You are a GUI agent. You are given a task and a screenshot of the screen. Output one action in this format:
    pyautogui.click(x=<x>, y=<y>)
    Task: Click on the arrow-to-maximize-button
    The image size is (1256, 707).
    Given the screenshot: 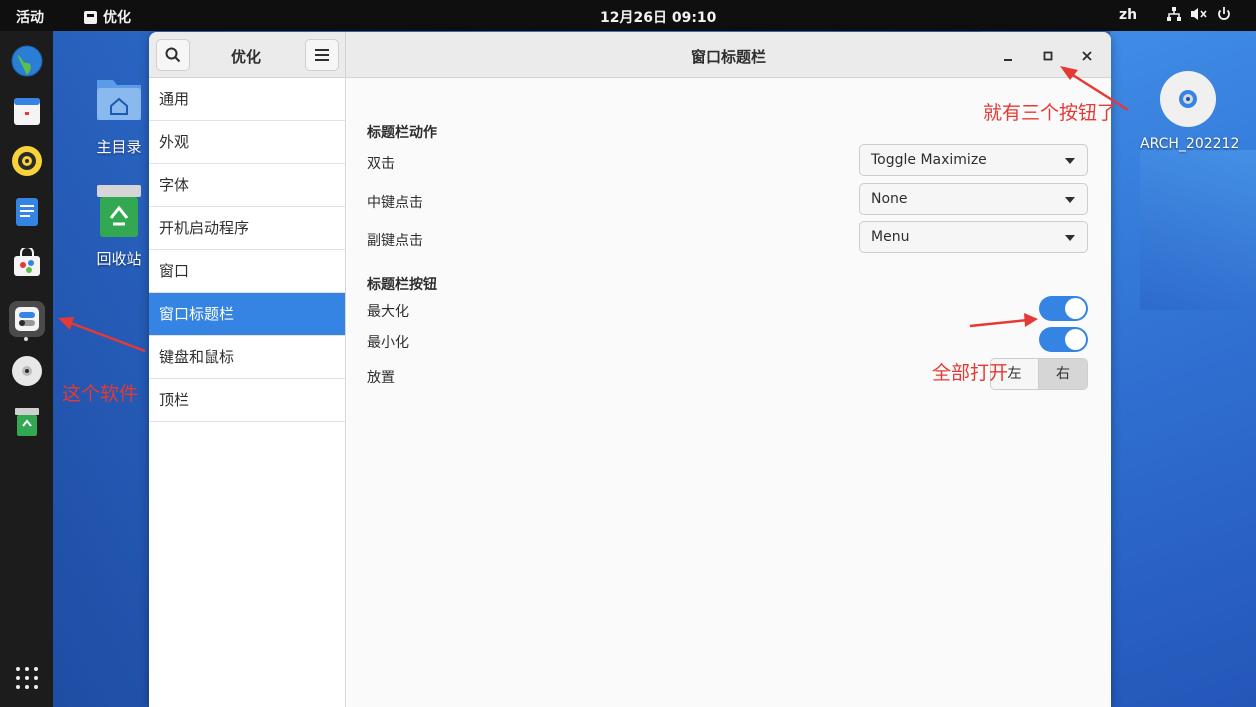 What is the action you would take?
    pyautogui.click(x=1094, y=89)
    